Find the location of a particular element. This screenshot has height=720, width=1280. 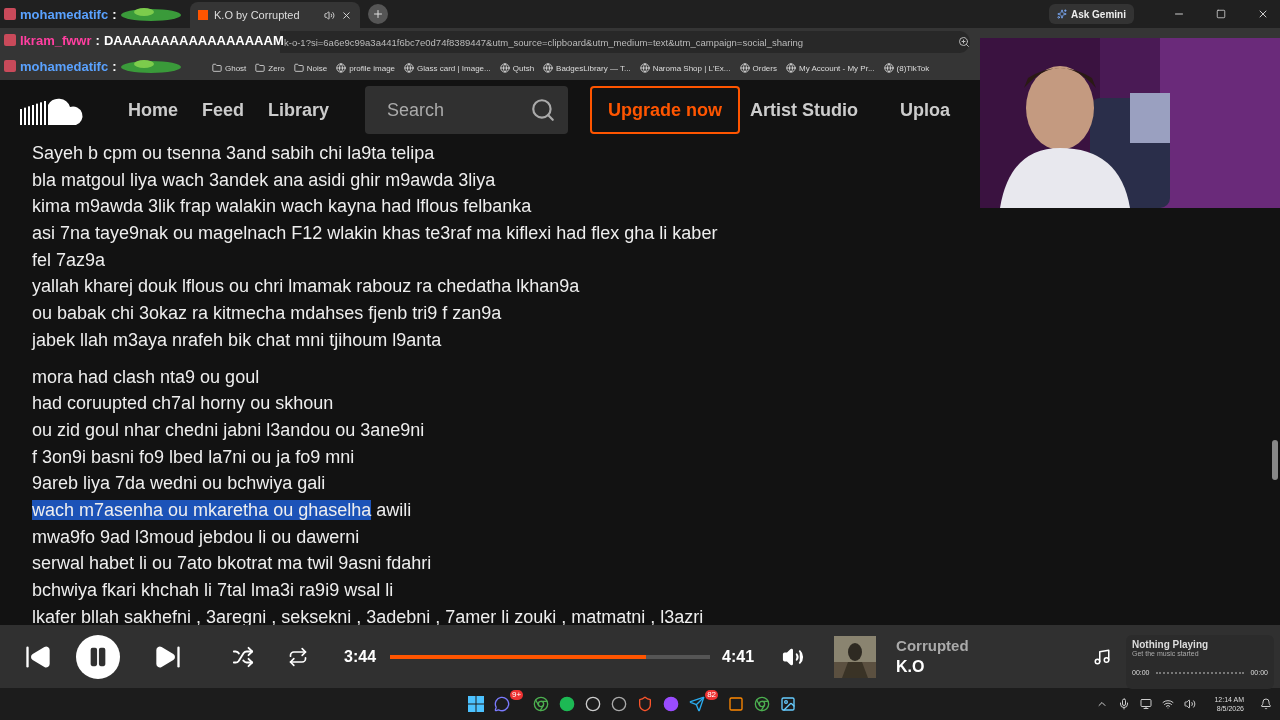

bookmark: Zero is located at coordinates (276, 68).